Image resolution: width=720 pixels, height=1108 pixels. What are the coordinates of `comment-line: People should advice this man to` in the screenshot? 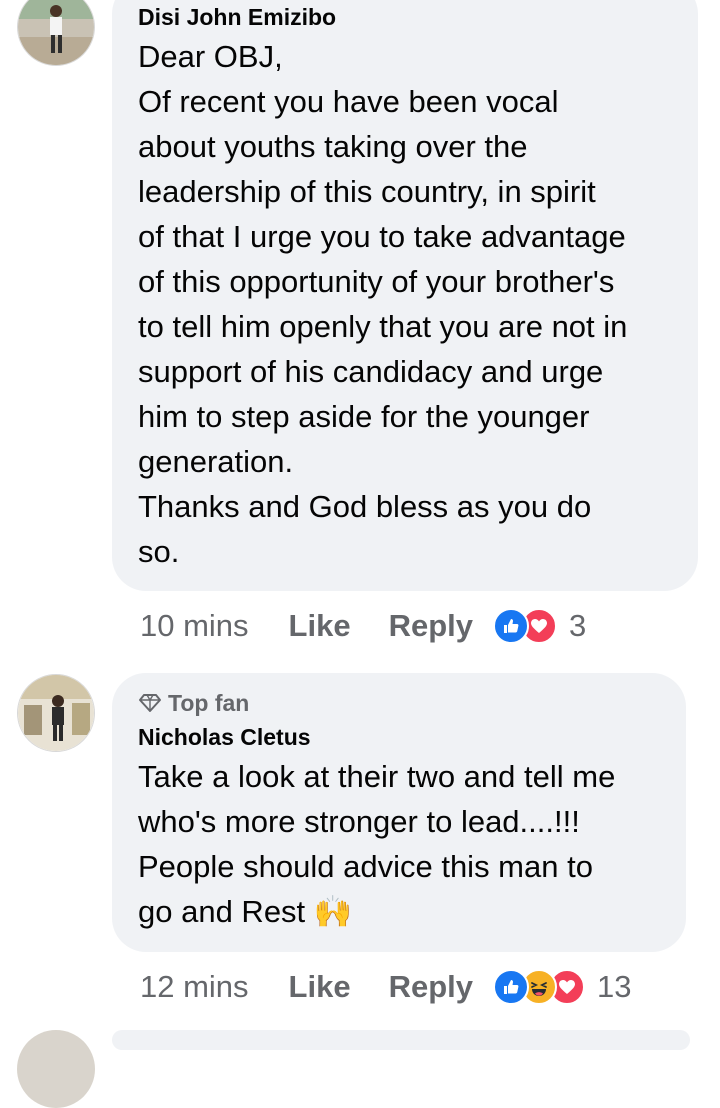 It's located at (365, 866).